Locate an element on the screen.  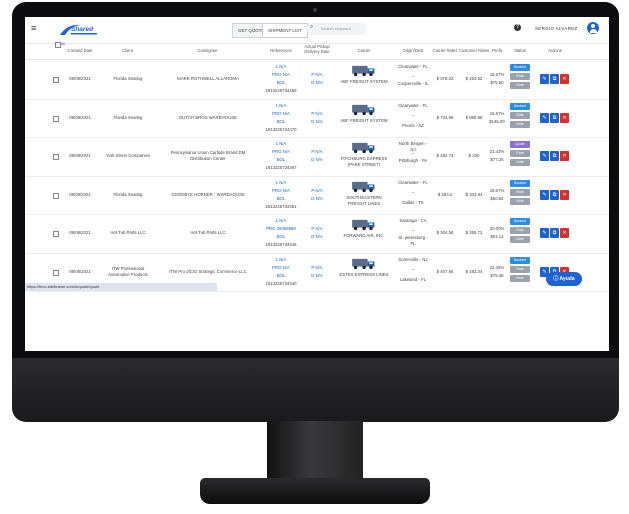
col-actions: Actions is located at coordinates (555, 50).